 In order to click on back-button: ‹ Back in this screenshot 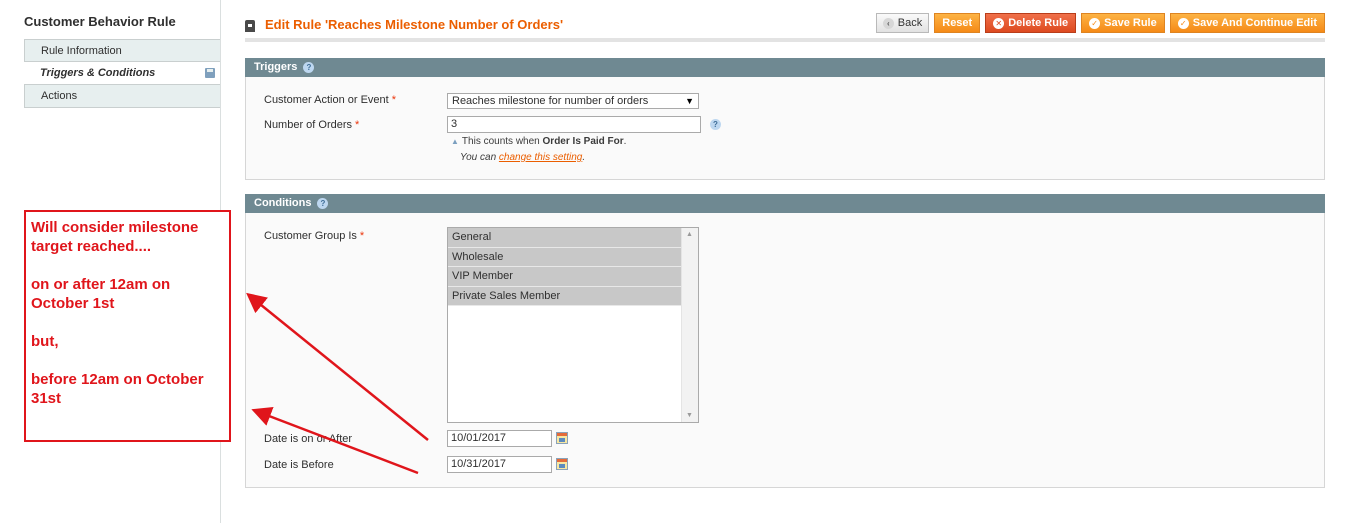, I will do `click(902, 23)`.